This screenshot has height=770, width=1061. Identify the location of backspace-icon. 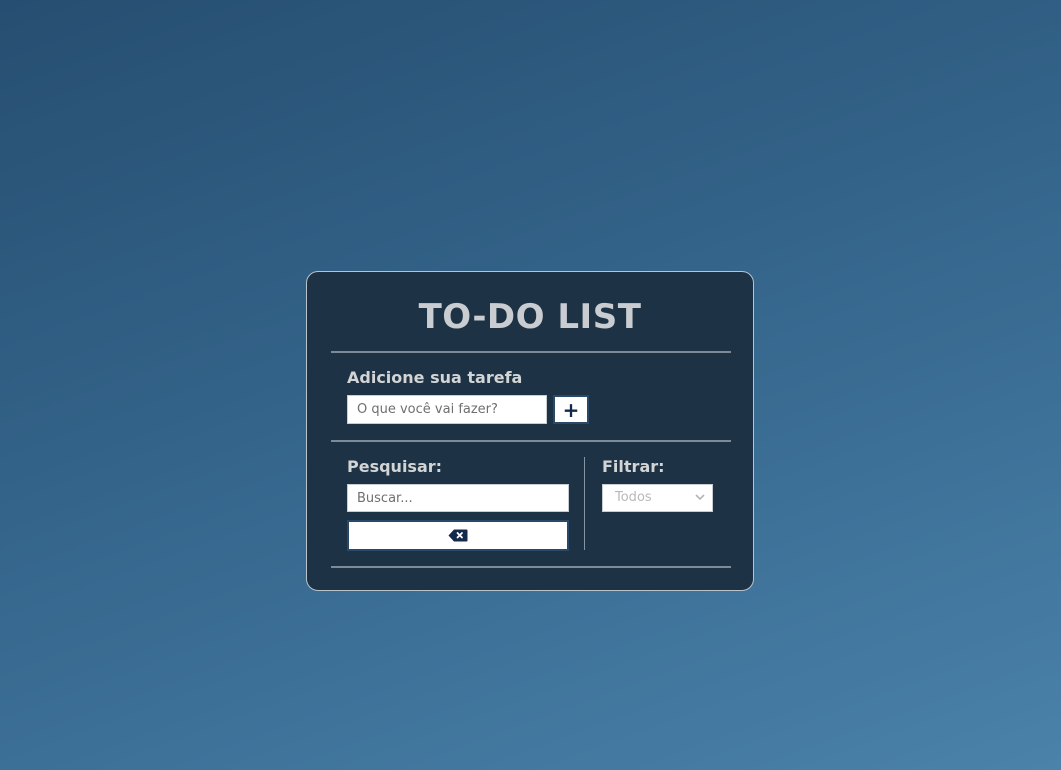
(458, 535).